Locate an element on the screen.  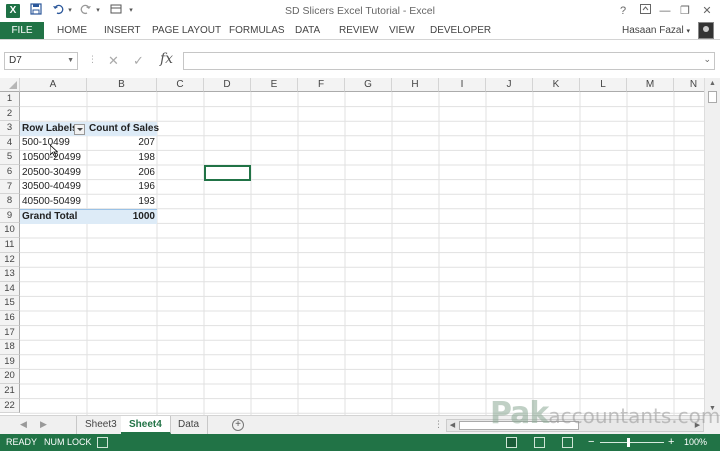
column-header-c: C is located at coordinates (180, 85).